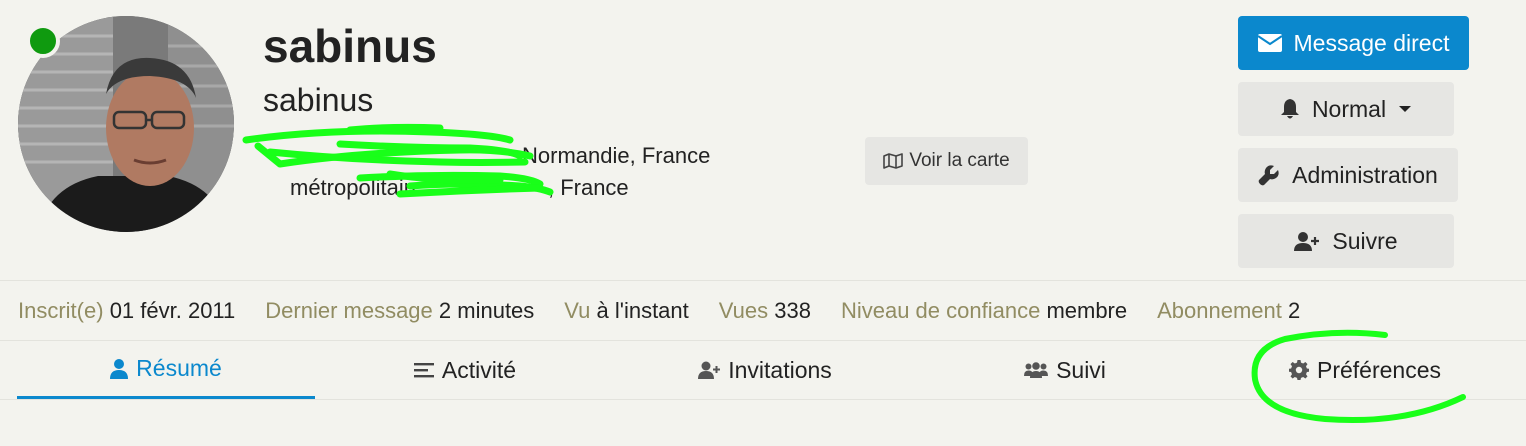 The width and height of the screenshot is (1526, 446). Describe the element at coordinates (400, 310) in the screenshot. I see `stat-last-post: Dernier message 2 minutes` at that location.